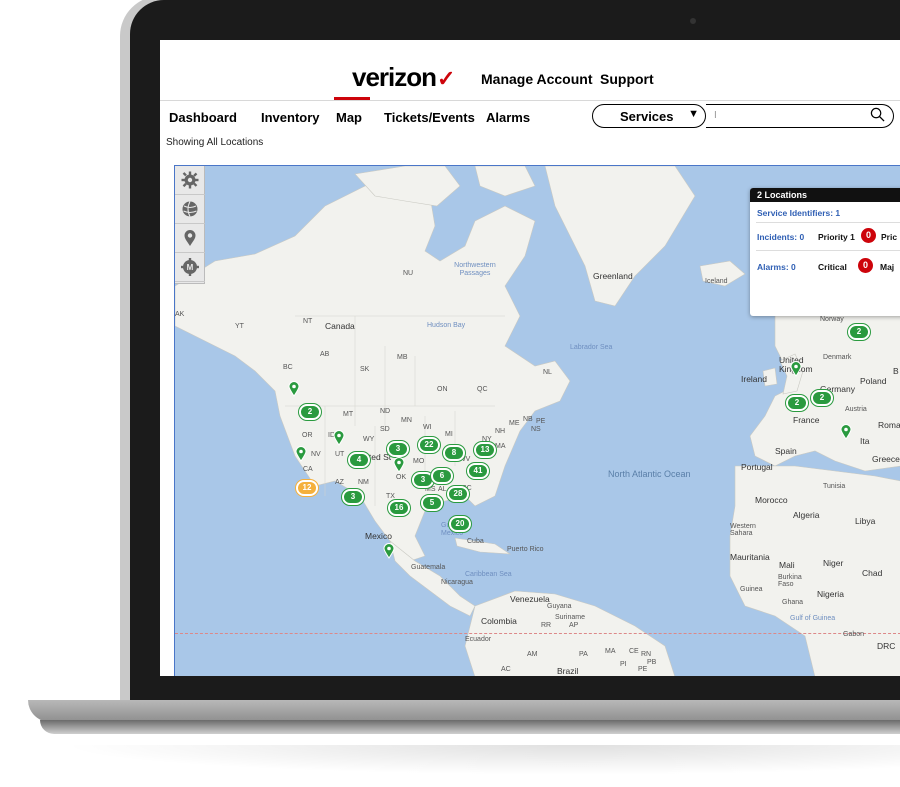 This screenshot has height=787, width=900. I want to click on map-label-al: AL, so click(442, 489).